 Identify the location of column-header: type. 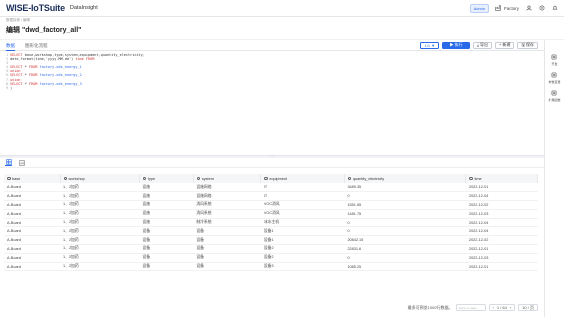
(166, 178).